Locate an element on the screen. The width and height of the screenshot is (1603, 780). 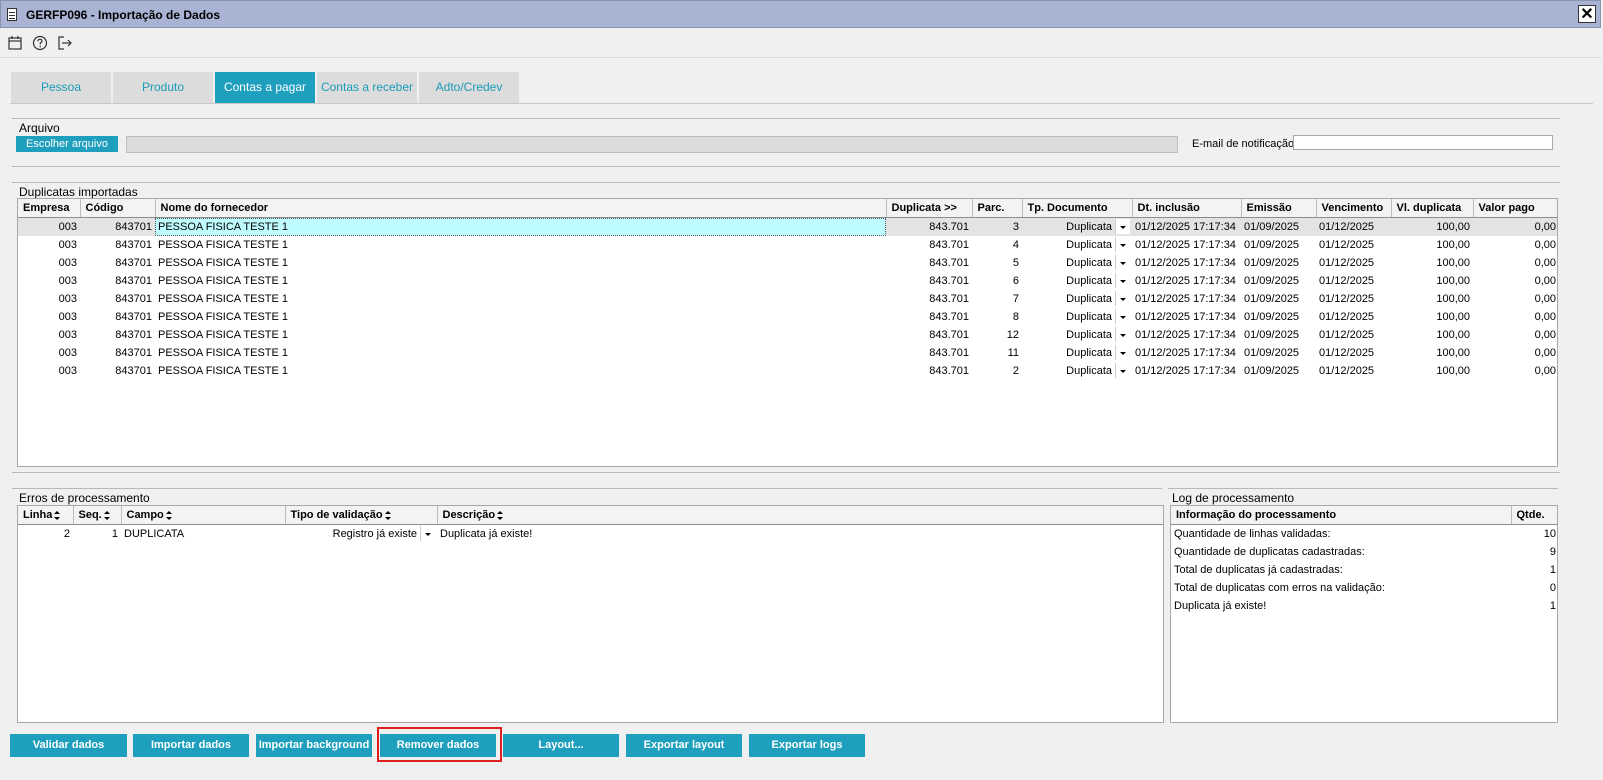
exportar-layout-button: Exportar layout is located at coordinates (684, 745).